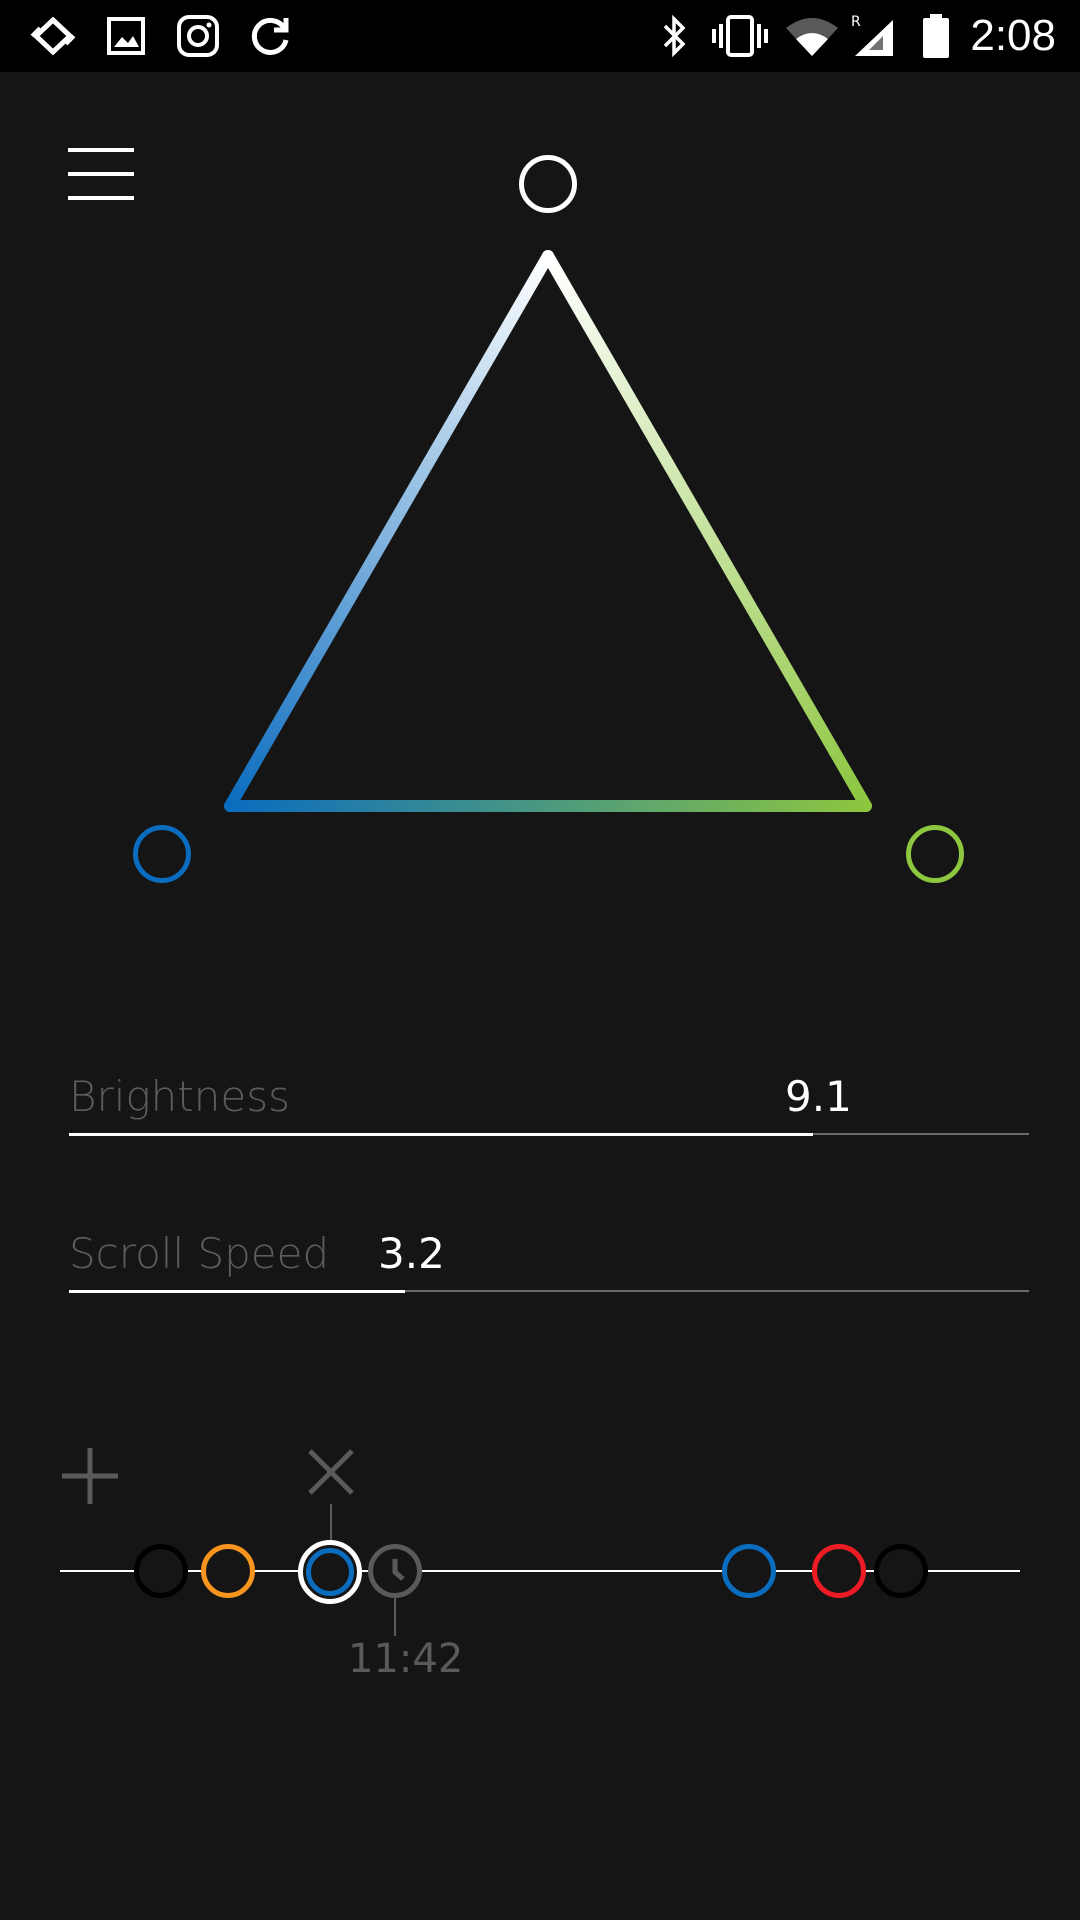 The height and width of the screenshot is (1920, 1080). What do you see at coordinates (199, 1253) in the screenshot?
I see `scroll-speed-label: Scroll Speed` at bounding box center [199, 1253].